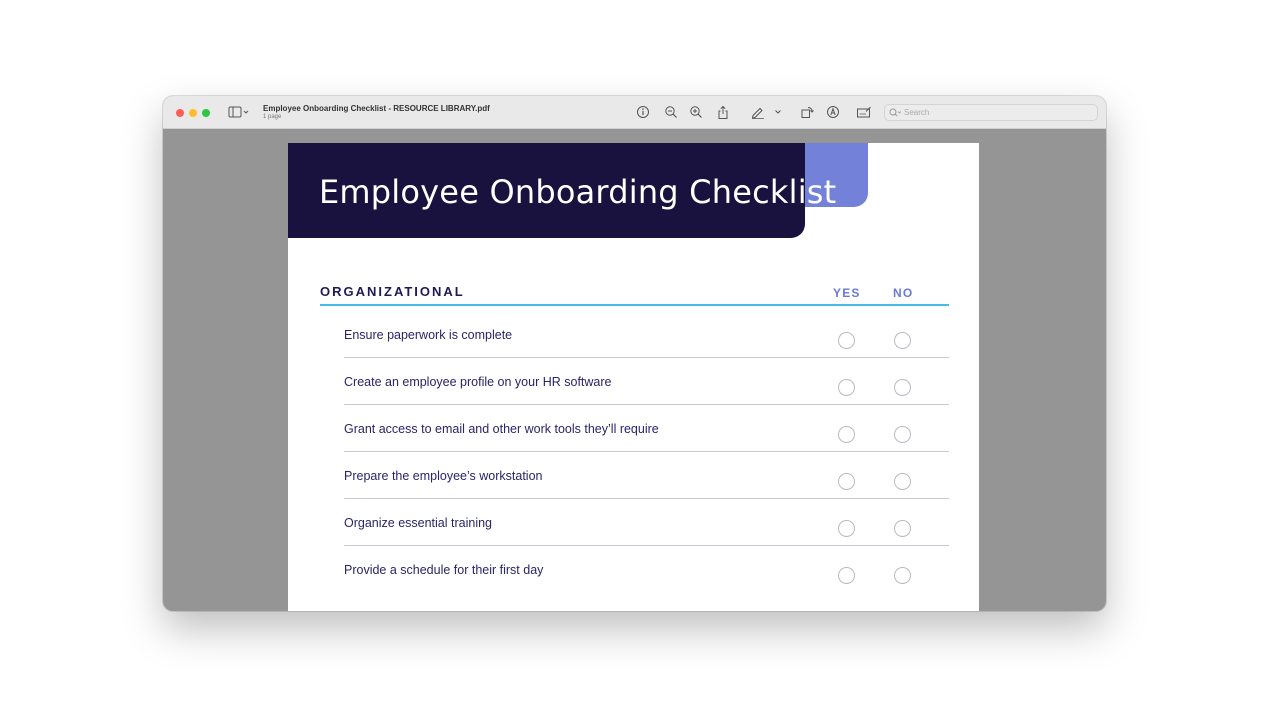 Image resolution: width=1280 pixels, height=720 pixels. Describe the element at coordinates (903, 293) in the screenshot. I see `column-header-no: NO` at that location.